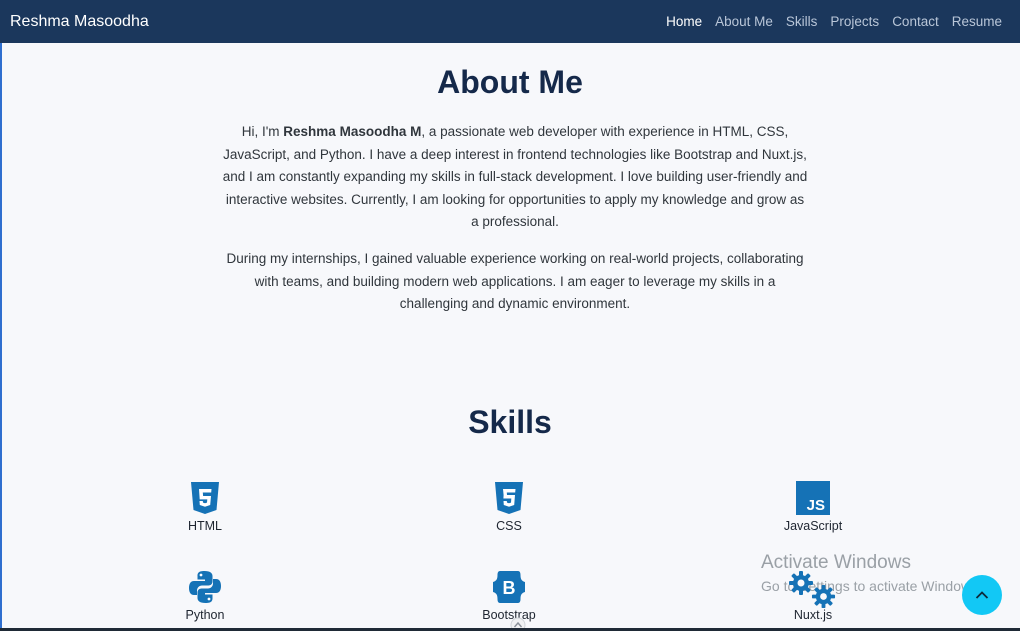 The width and height of the screenshot is (1020, 631). I want to click on activate-windows-title: Activate Windows, so click(836, 562).